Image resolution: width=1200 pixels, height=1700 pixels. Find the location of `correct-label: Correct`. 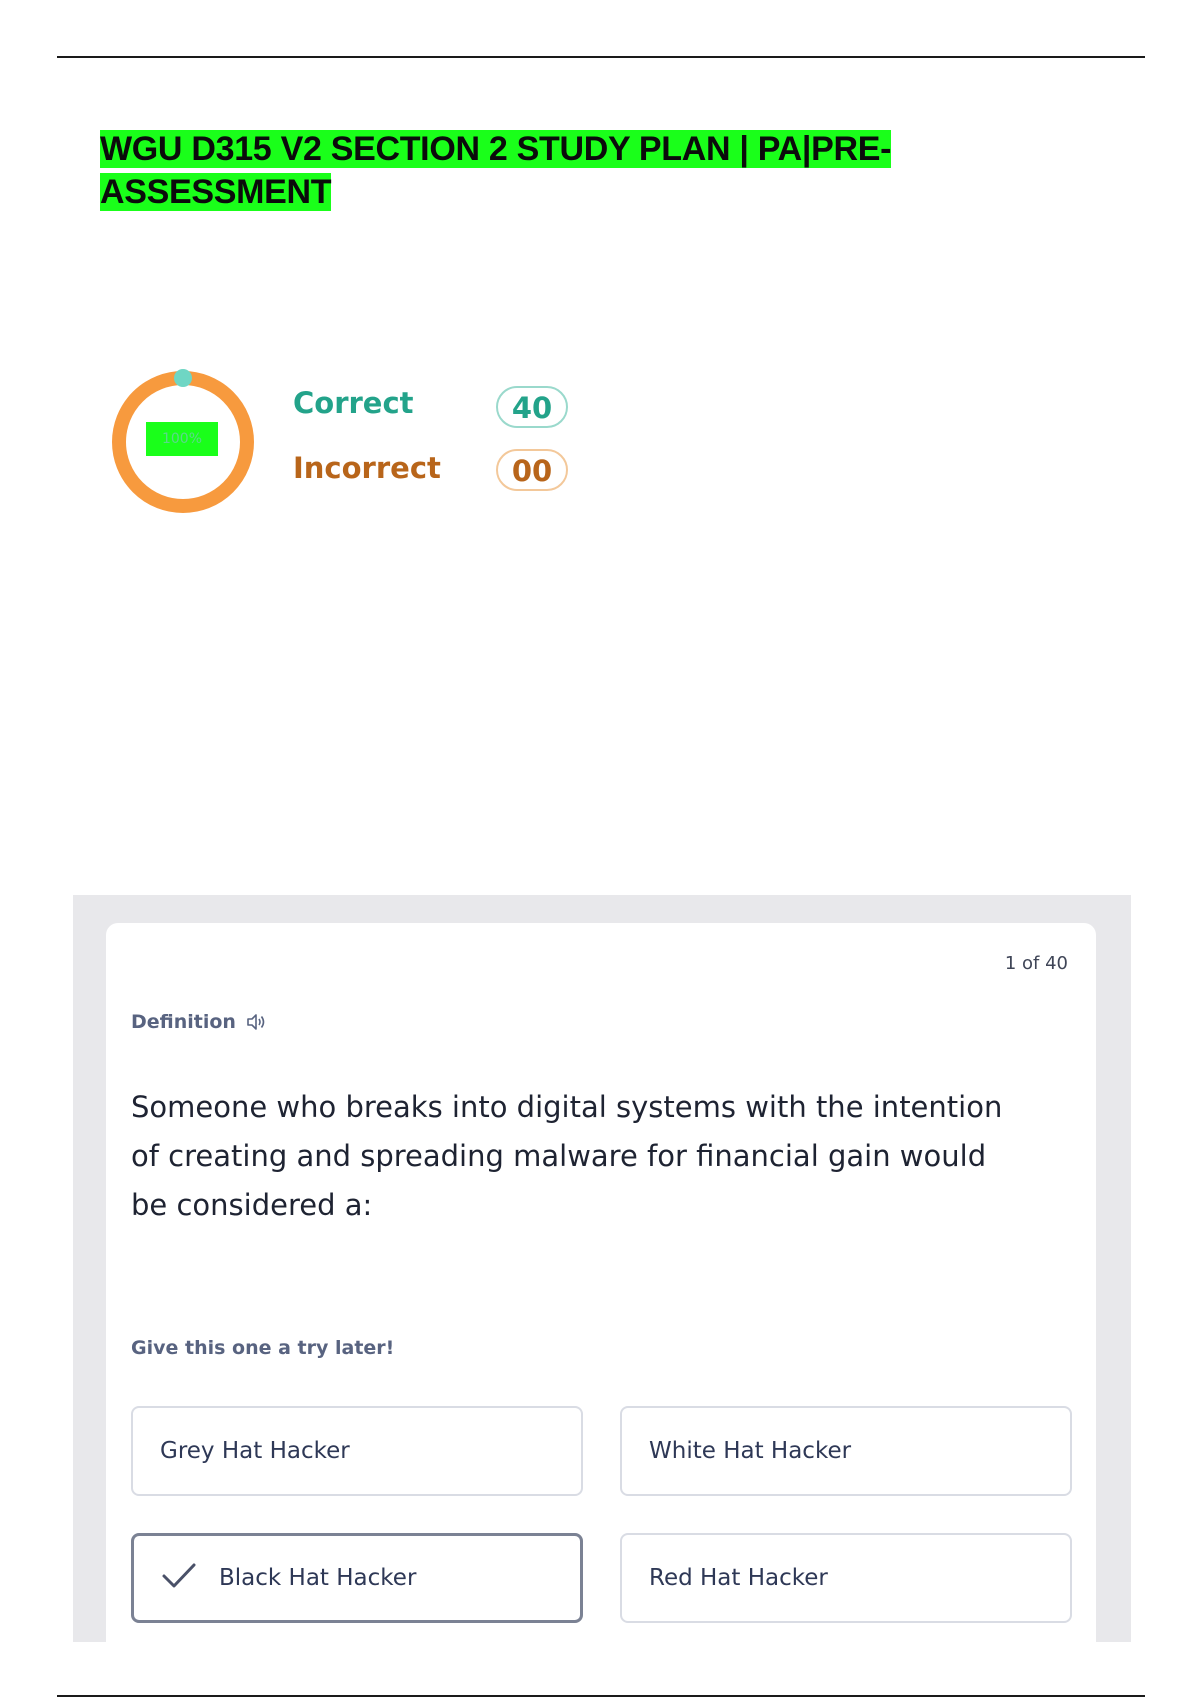

correct-label: Correct is located at coordinates (353, 403).